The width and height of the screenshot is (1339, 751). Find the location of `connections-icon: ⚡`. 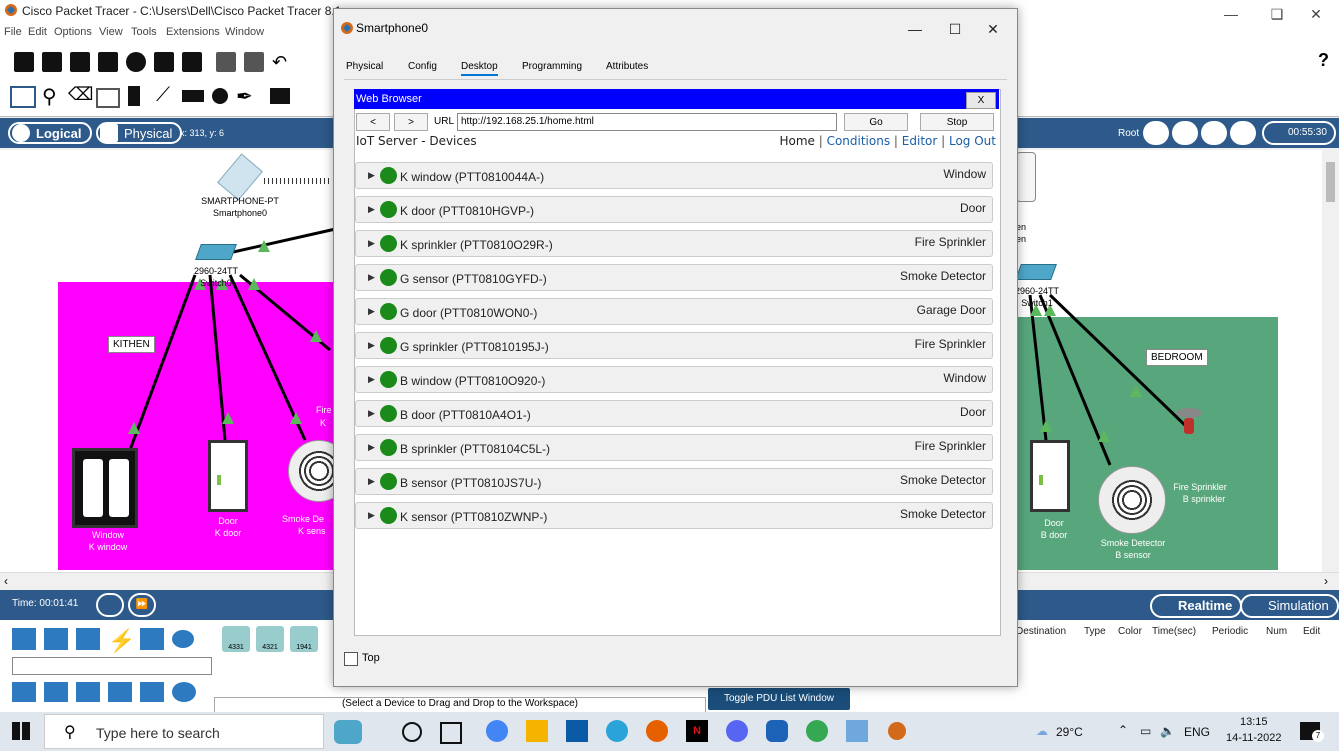

connections-icon: ⚡ is located at coordinates (121, 641).